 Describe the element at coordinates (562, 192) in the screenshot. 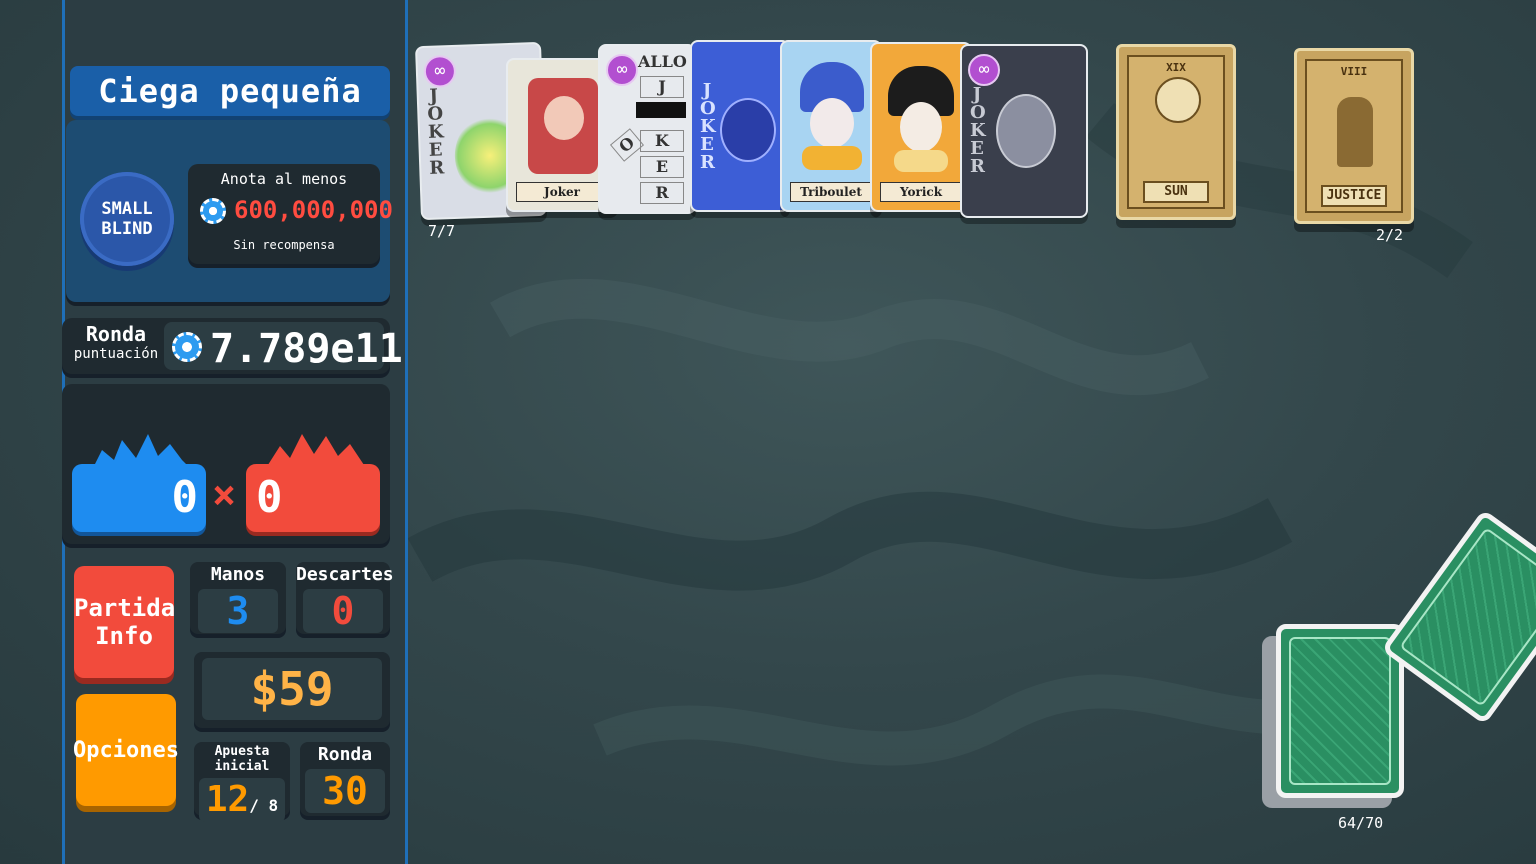

I see `joker-name-label: Joker` at that location.